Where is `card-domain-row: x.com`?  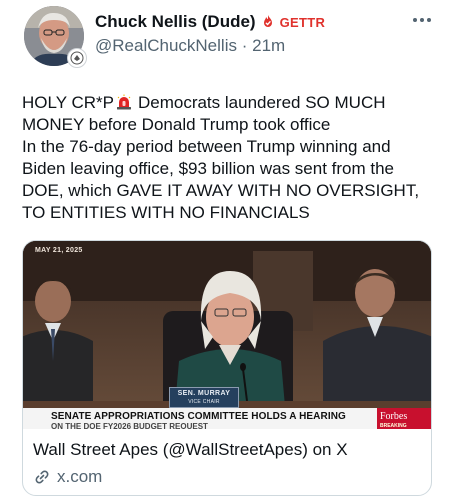 card-domain-row: x.com is located at coordinates (67, 477).